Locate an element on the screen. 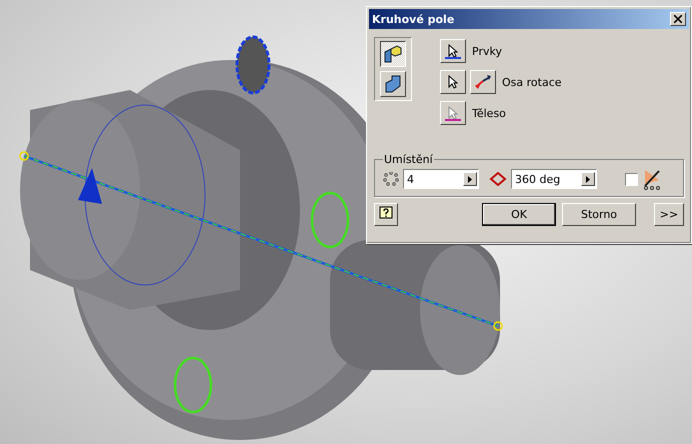 The height and width of the screenshot is (444, 692). help-icon is located at coordinates (386, 213).